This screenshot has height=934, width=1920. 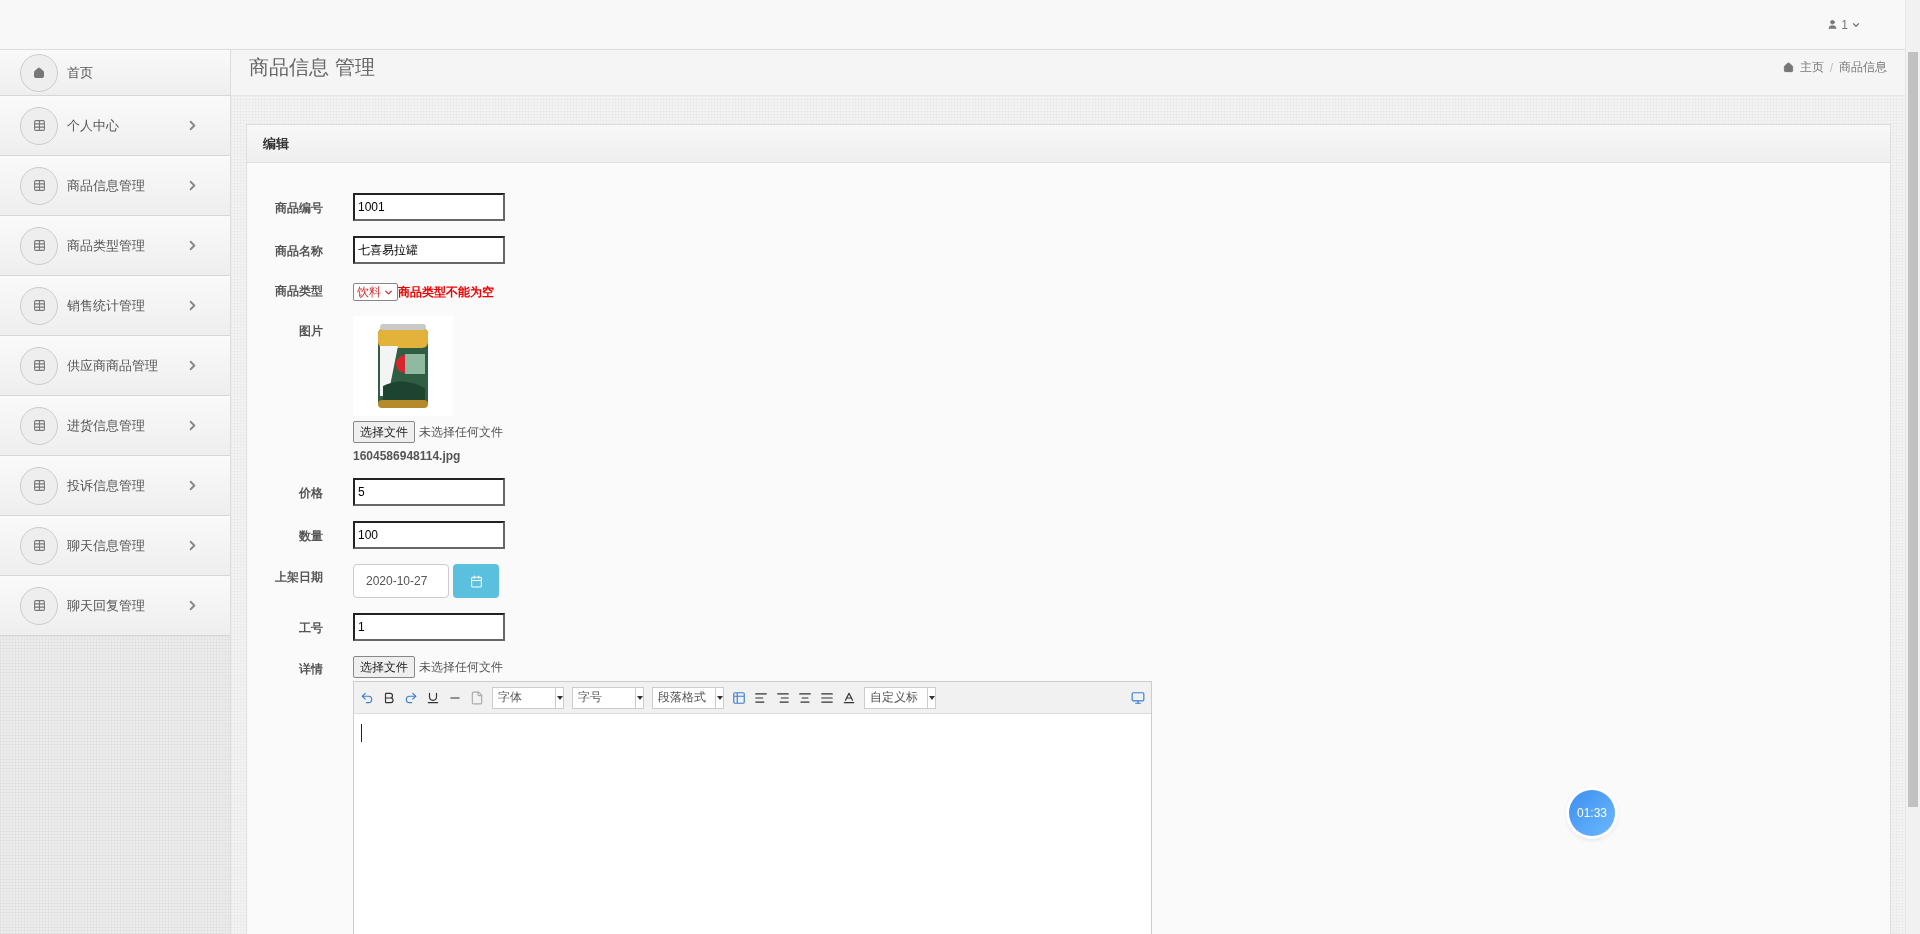 What do you see at coordinates (1912, 467) in the screenshot?
I see `scrollbar` at bounding box center [1912, 467].